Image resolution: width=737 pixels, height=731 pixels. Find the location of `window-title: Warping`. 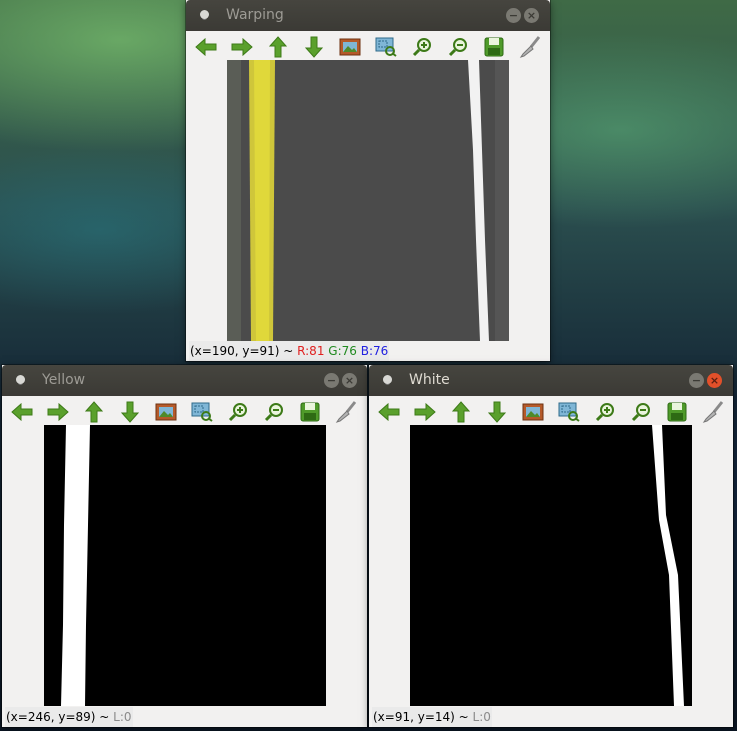

window-title: Warping is located at coordinates (255, 15).